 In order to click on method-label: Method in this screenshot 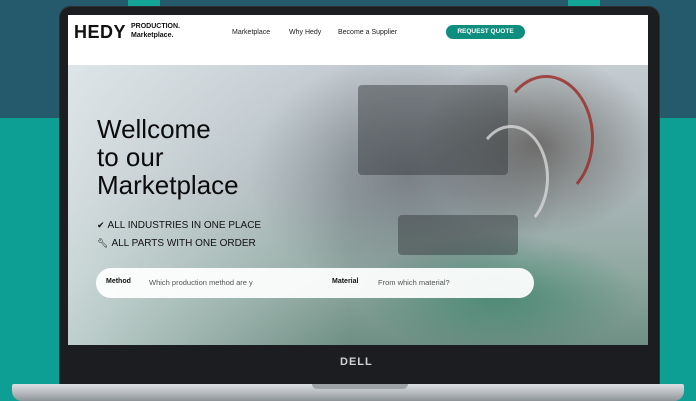, I will do `click(118, 281)`.